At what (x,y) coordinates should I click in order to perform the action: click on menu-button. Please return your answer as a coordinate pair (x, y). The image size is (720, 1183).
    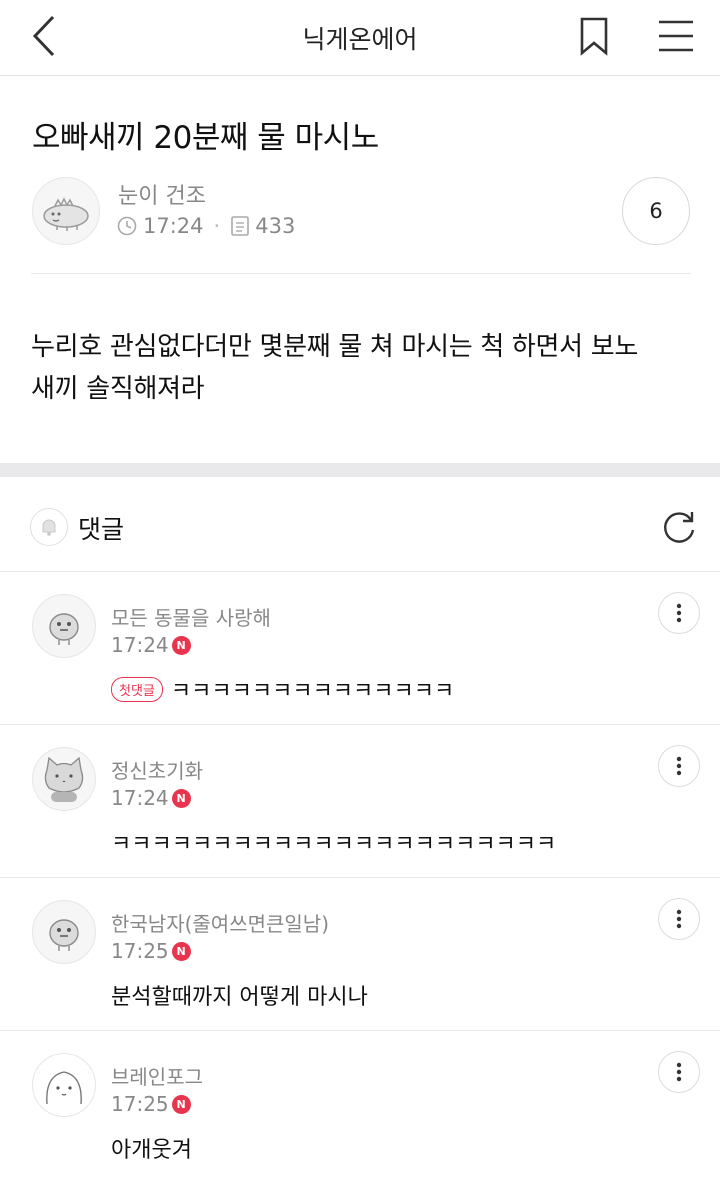
    Looking at the image, I should click on (676, 36).